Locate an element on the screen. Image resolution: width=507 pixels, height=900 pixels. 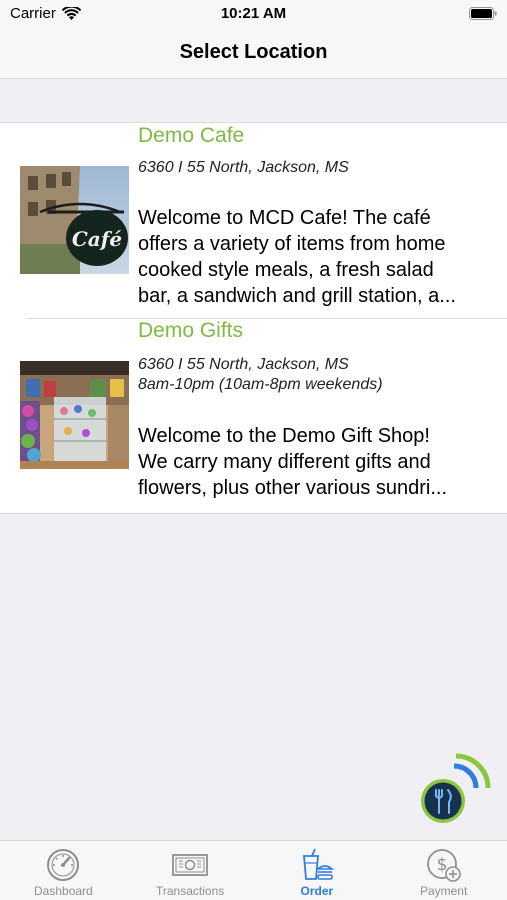
page-title: Select Location is located at coordinates (253, 52).